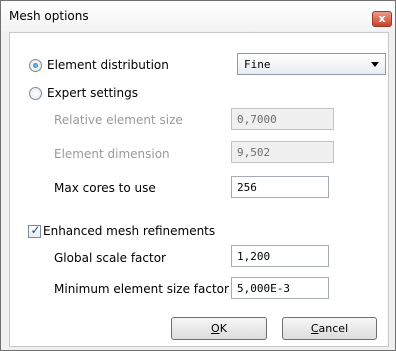 This screenshot has width=396, height=351. I want to click on global-scale-label: Global scale factor, so click(110, 258).